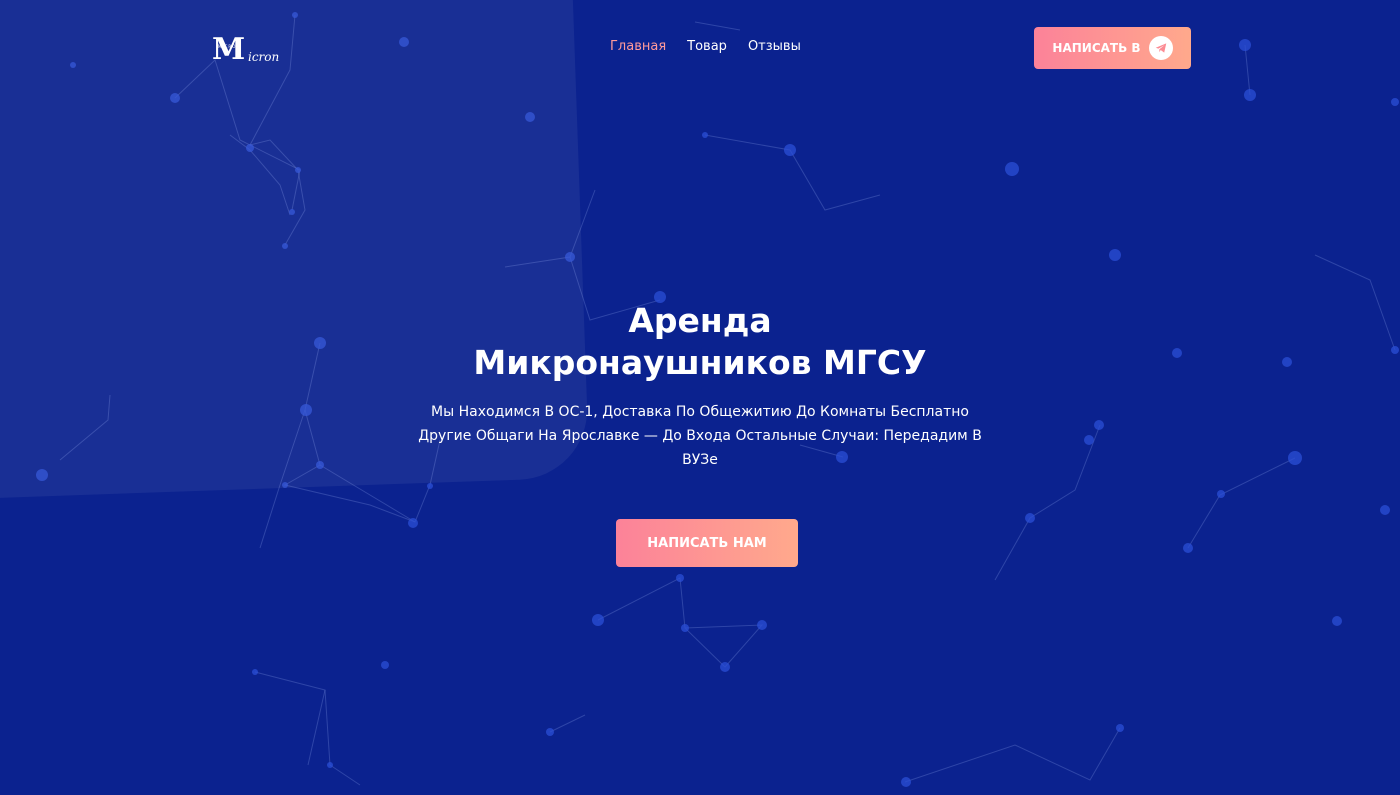  Describe the element at coordinates (638, 46) in the screenshot. I see `nav-item-home: Главная` at that location.